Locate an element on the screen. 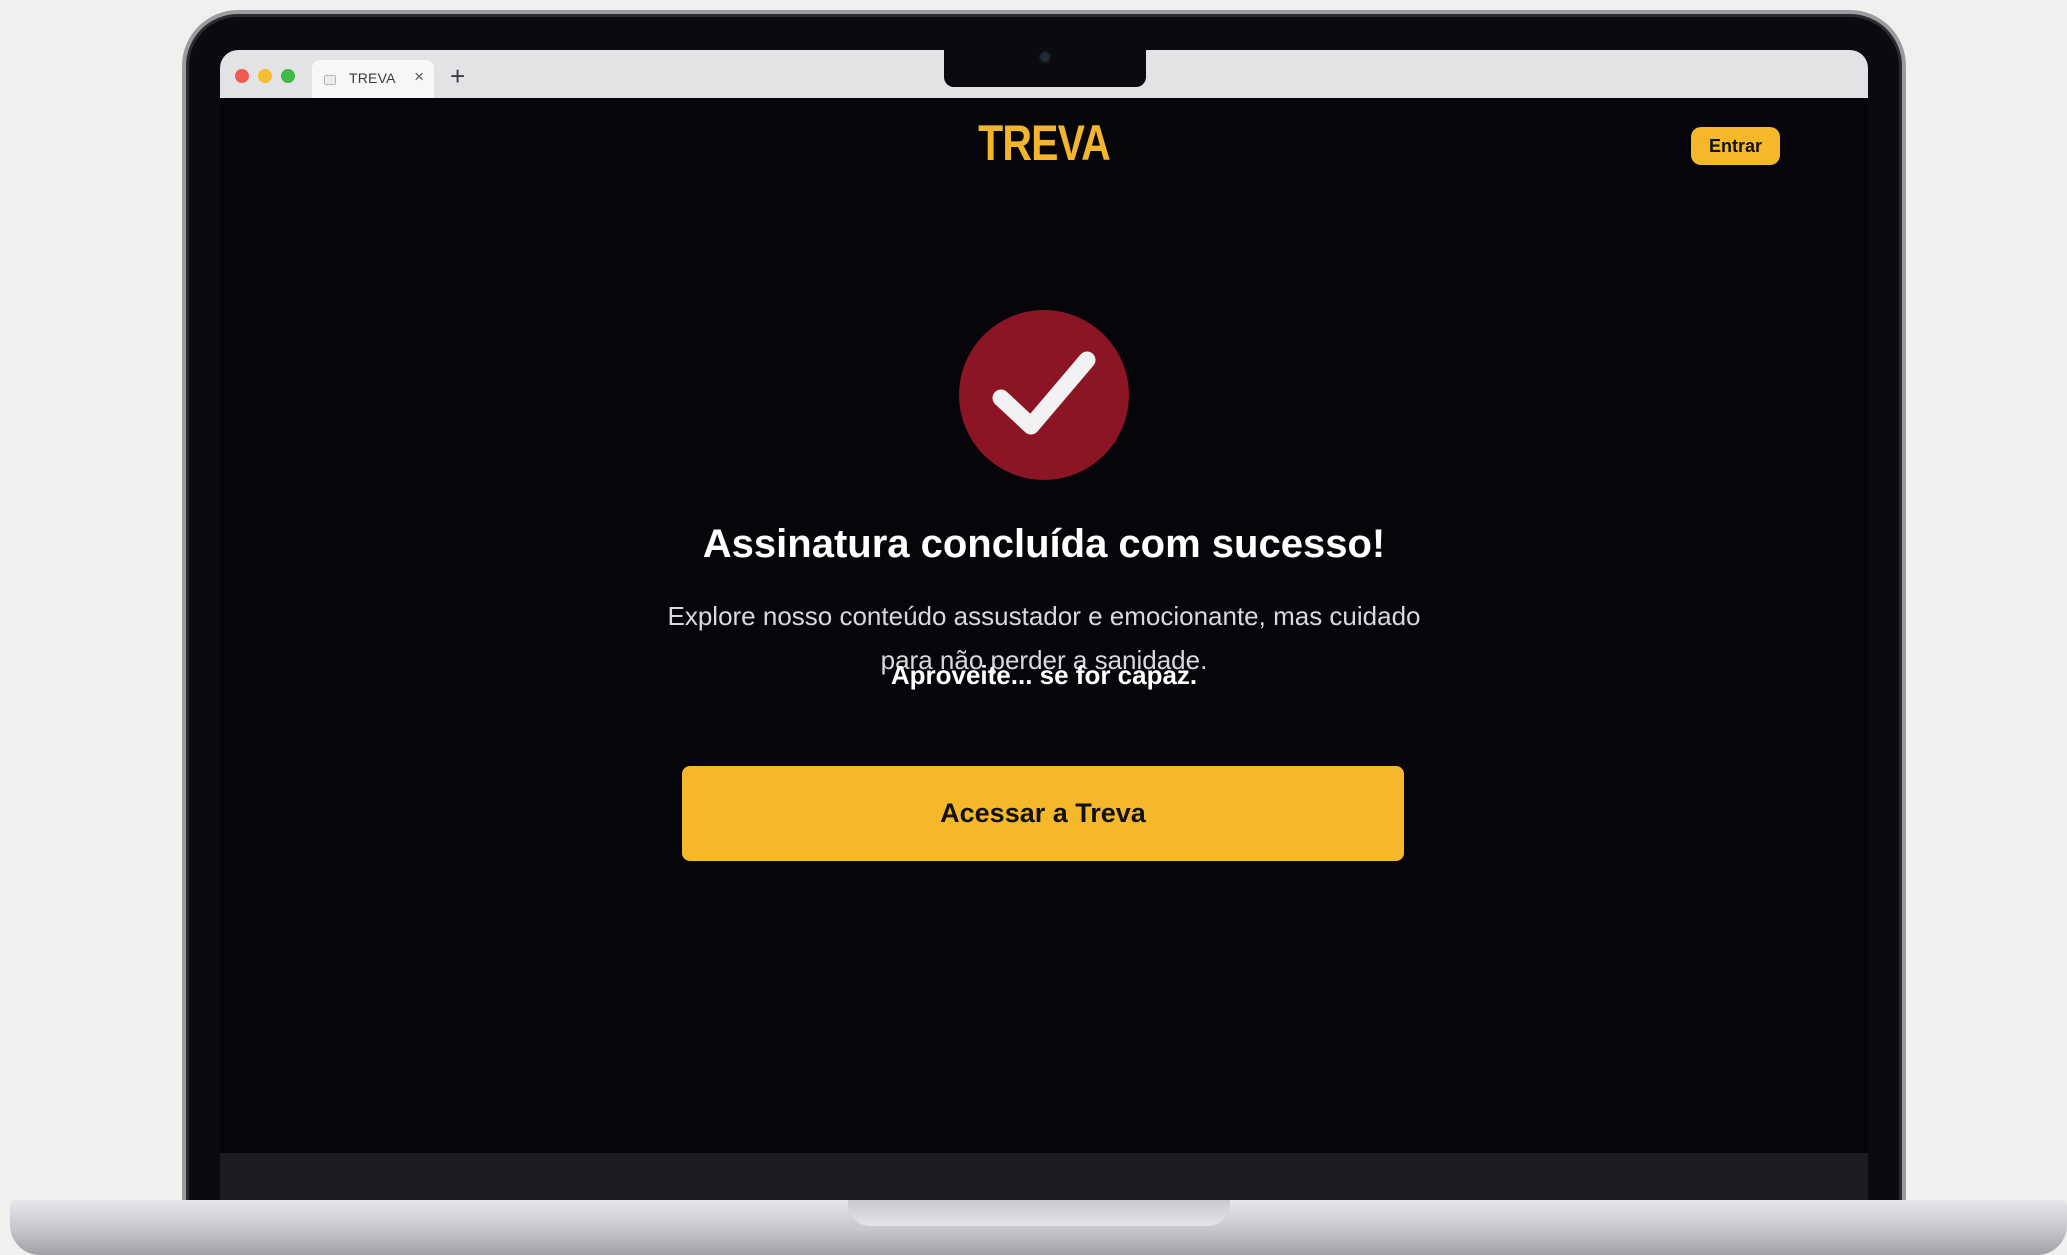 Image resolution: width=2067 pixels, height=1255 pixels. minimize-window-button is located at coordinates (265, 76).